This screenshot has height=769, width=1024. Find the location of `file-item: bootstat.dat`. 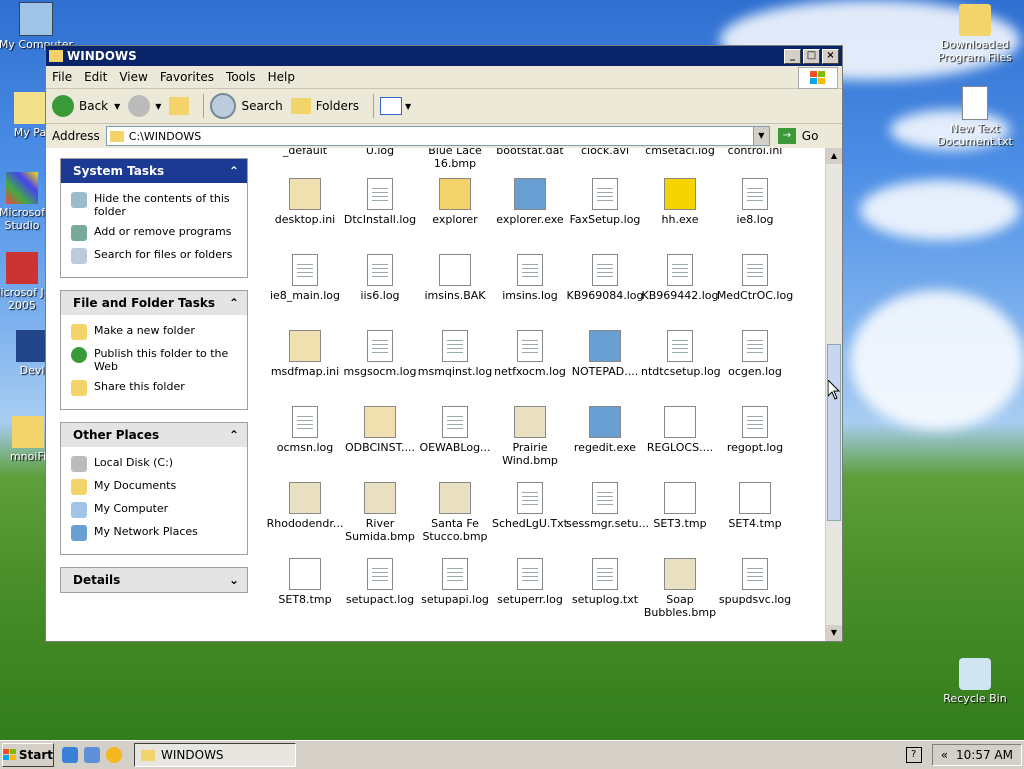

file-item: bootstat.dat is located at coordinates (530, 152).